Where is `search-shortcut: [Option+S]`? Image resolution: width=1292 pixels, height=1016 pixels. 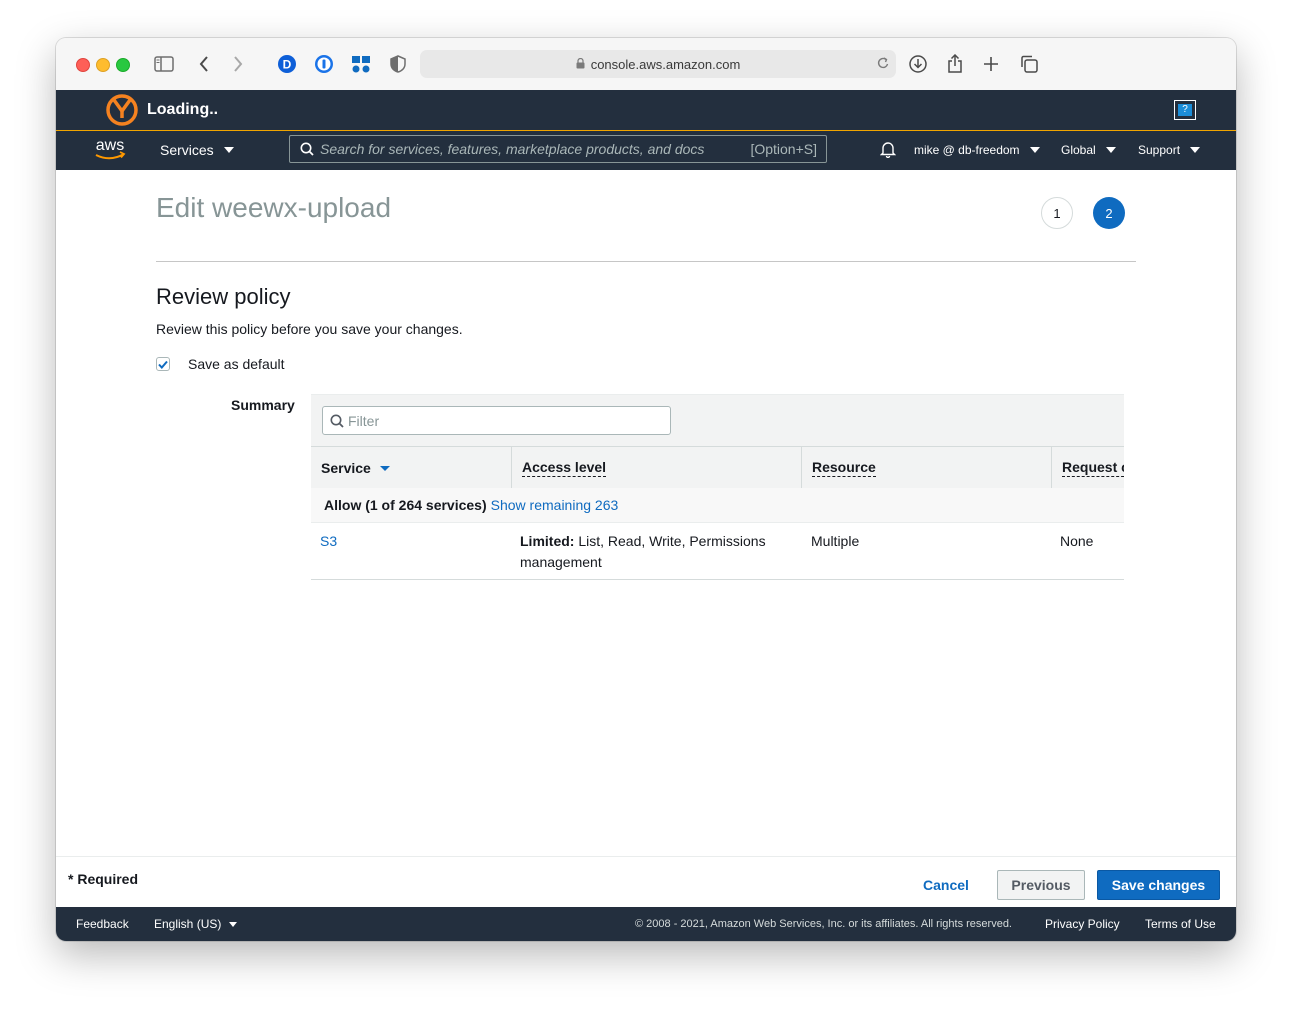
search-shortcut: [Option+S] is located at coordinates (783, 149).